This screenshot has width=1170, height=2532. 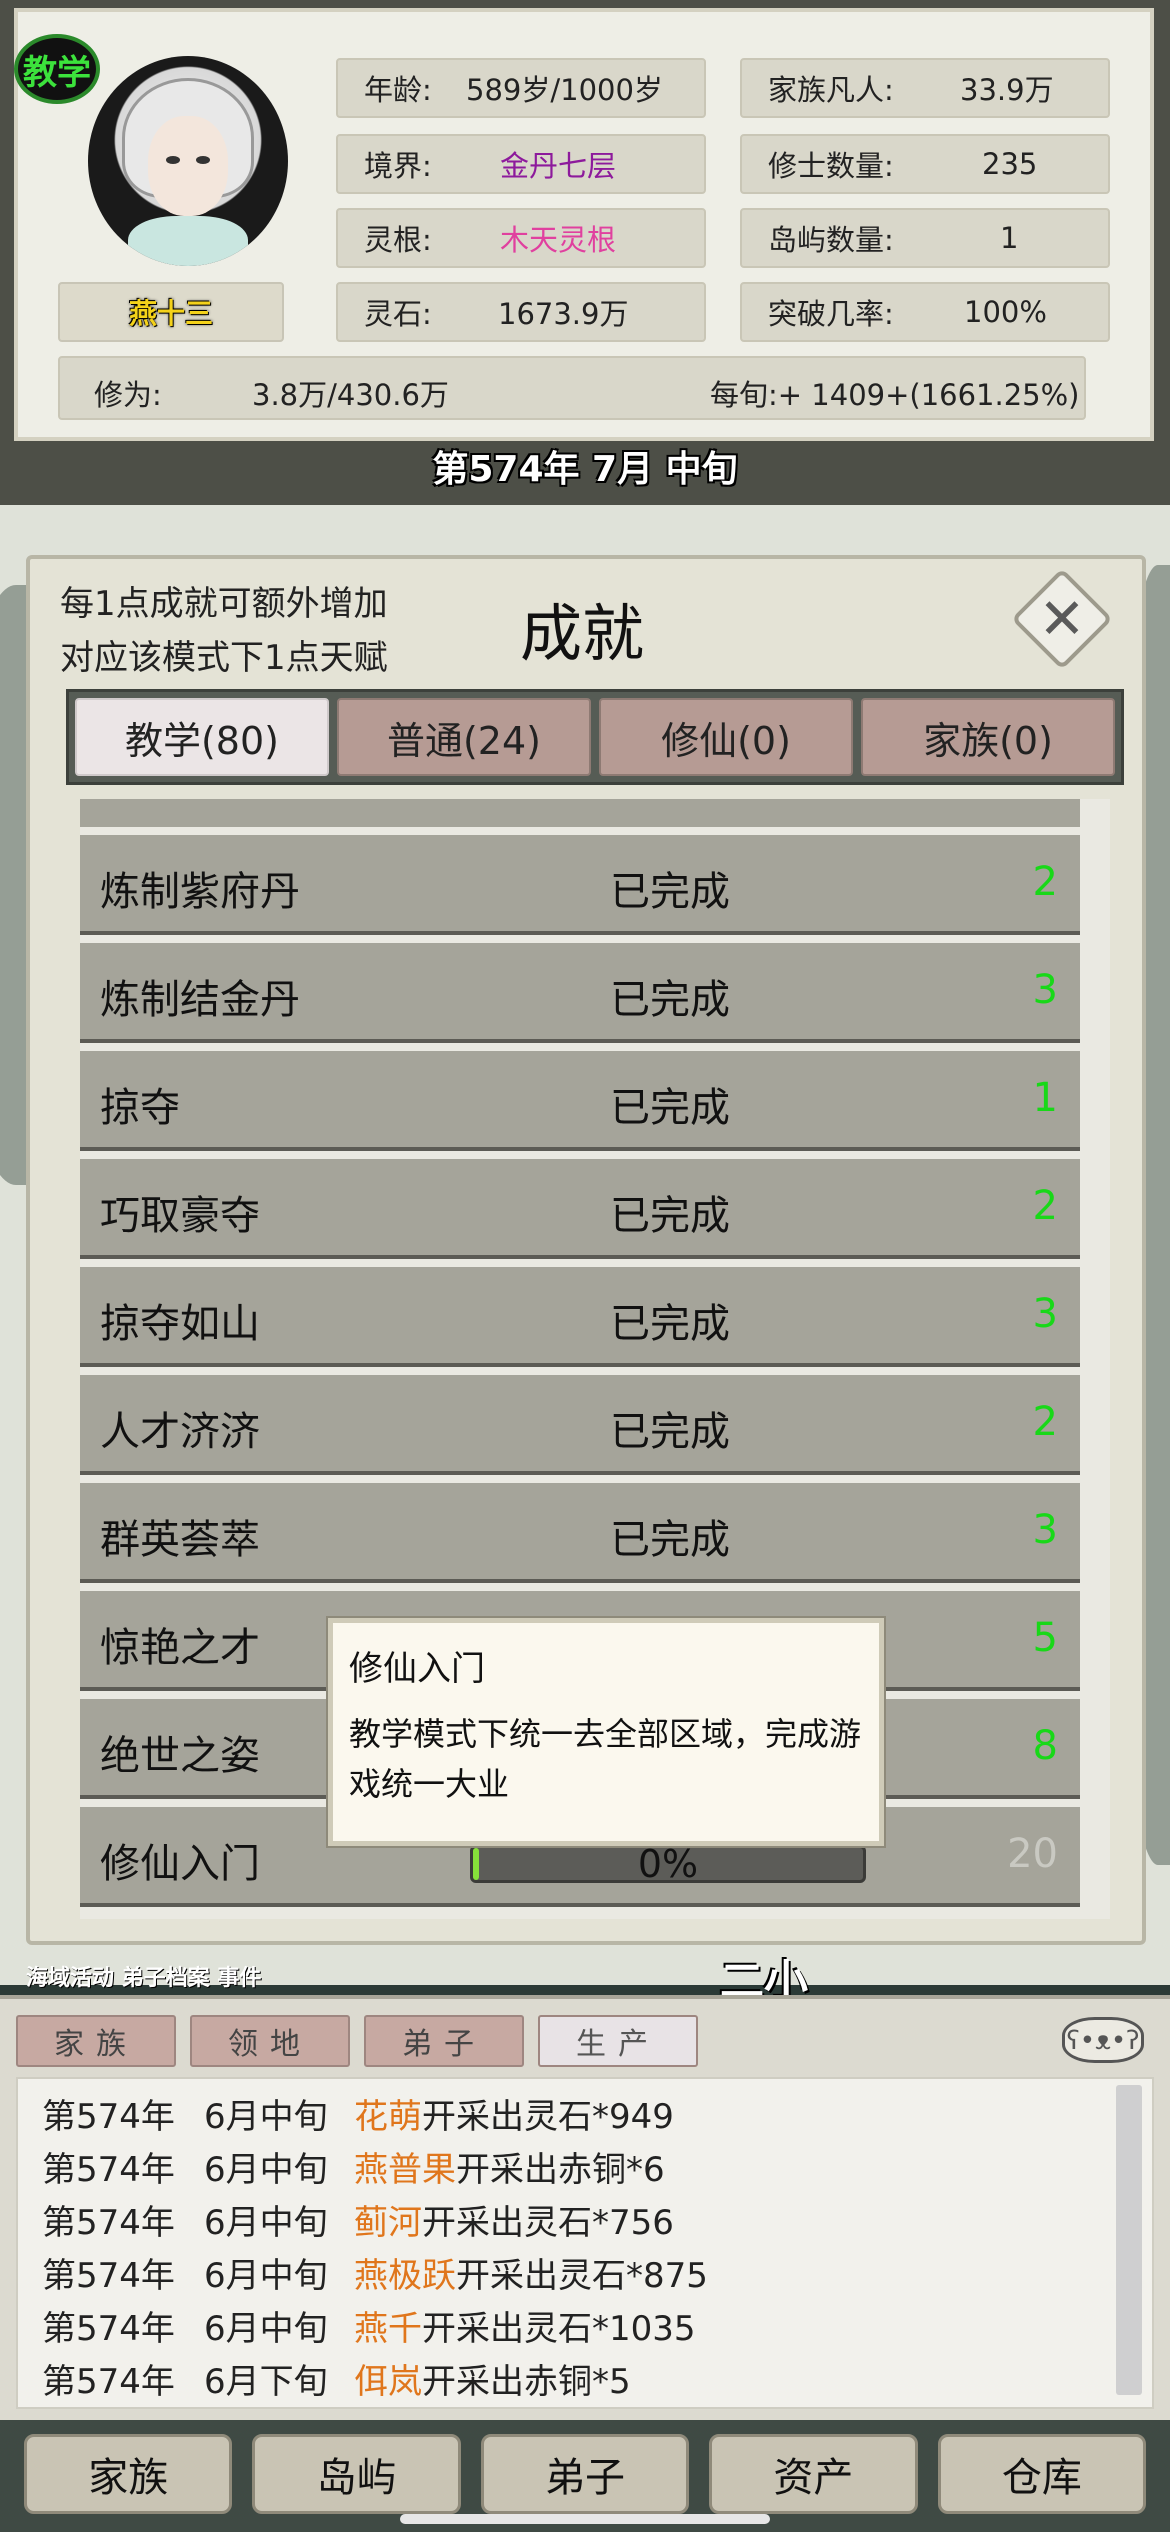 I want to click on log-tab-territory: 领地, so click(x=270, y=2041).